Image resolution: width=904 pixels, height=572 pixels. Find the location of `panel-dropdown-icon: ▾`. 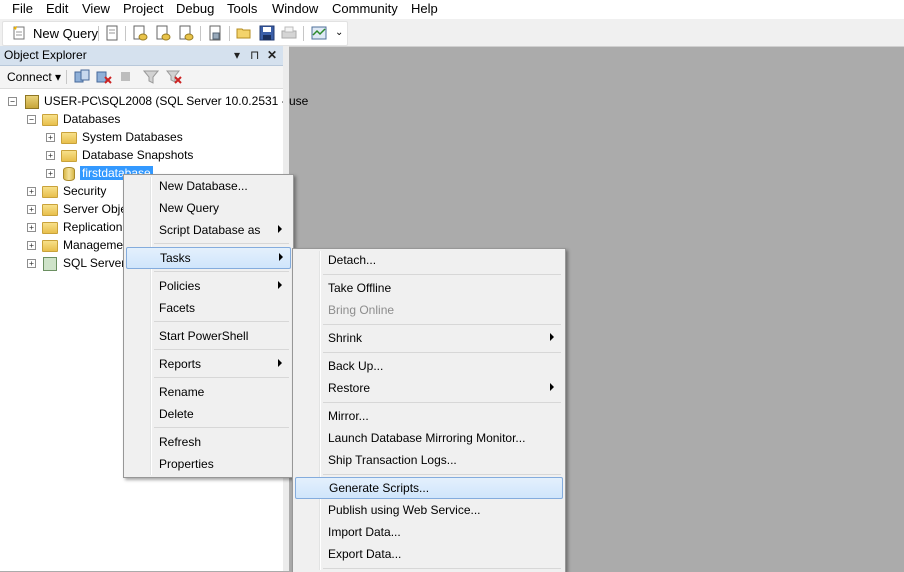

panel-dropdown-icon: ▾ is located at coordinates (237, 55).